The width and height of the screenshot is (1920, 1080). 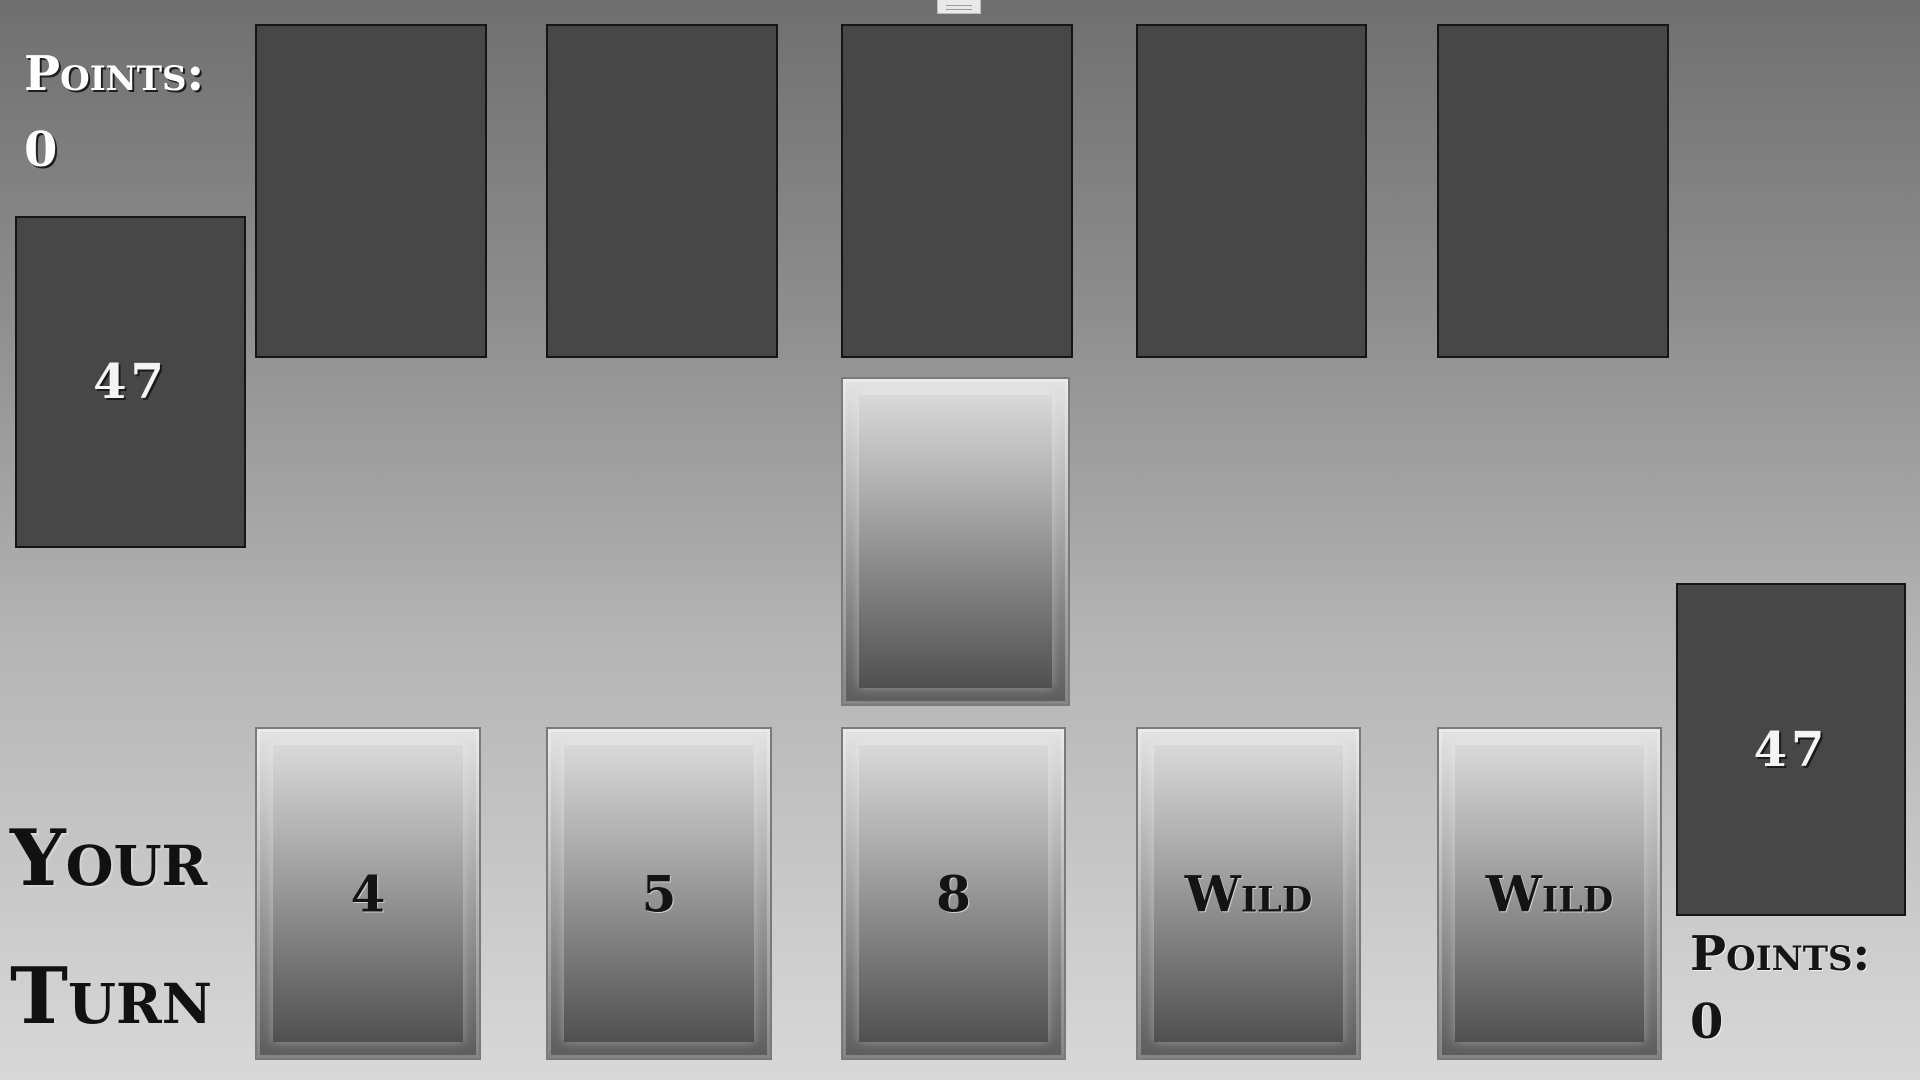 I want to click on opponent-points: Points: 0, so click(x=114, y=112).